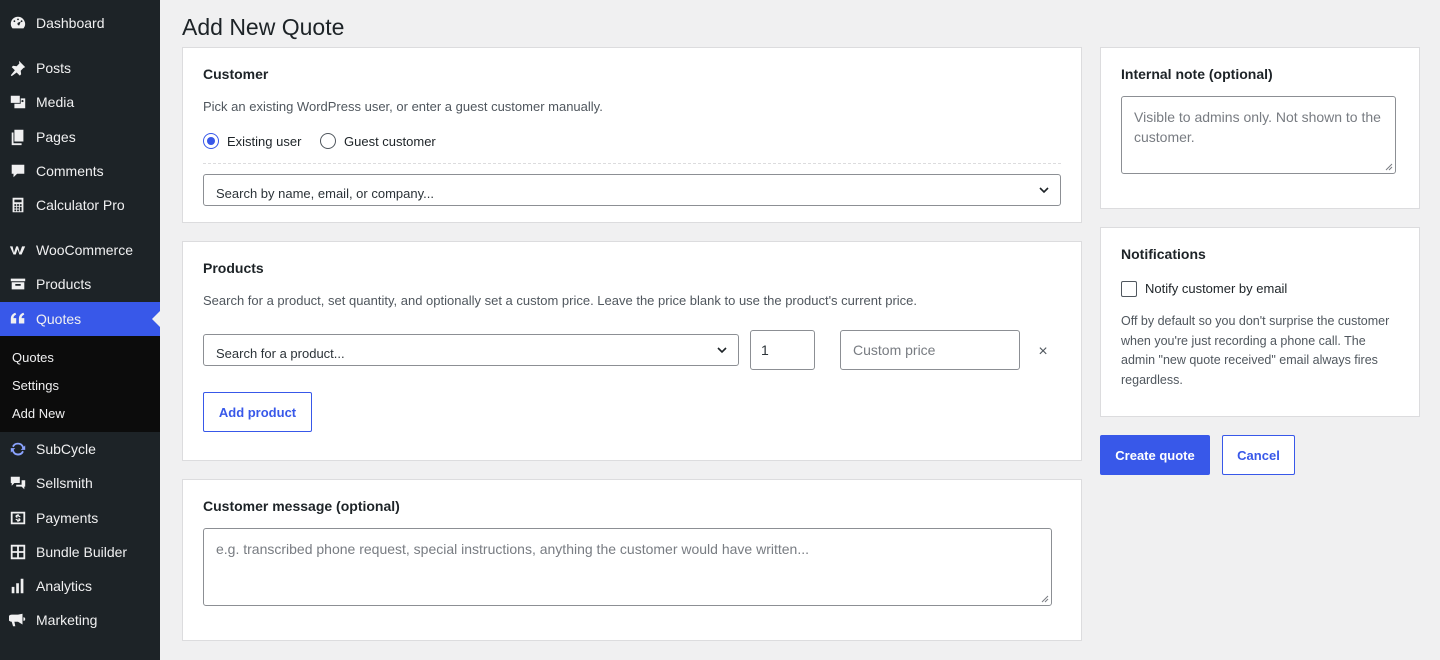  What do you see at coordinates (18, 449) in the screenshot?
I see `cycle-icon` at bounding box center [18, 449].